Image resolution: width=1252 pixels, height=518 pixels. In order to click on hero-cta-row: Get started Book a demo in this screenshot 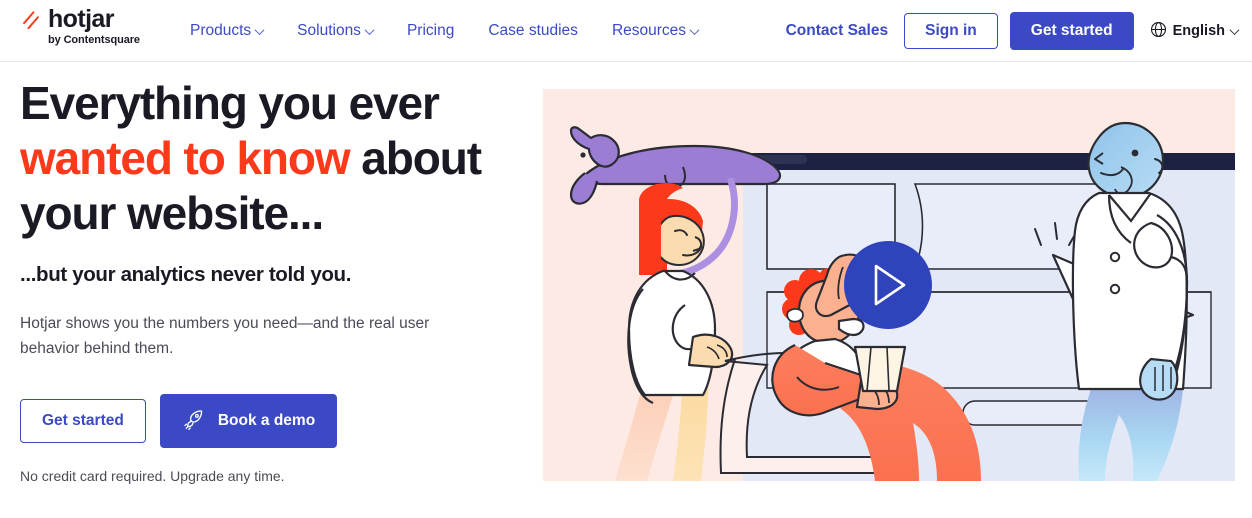, I will do `click(270, 421)`.